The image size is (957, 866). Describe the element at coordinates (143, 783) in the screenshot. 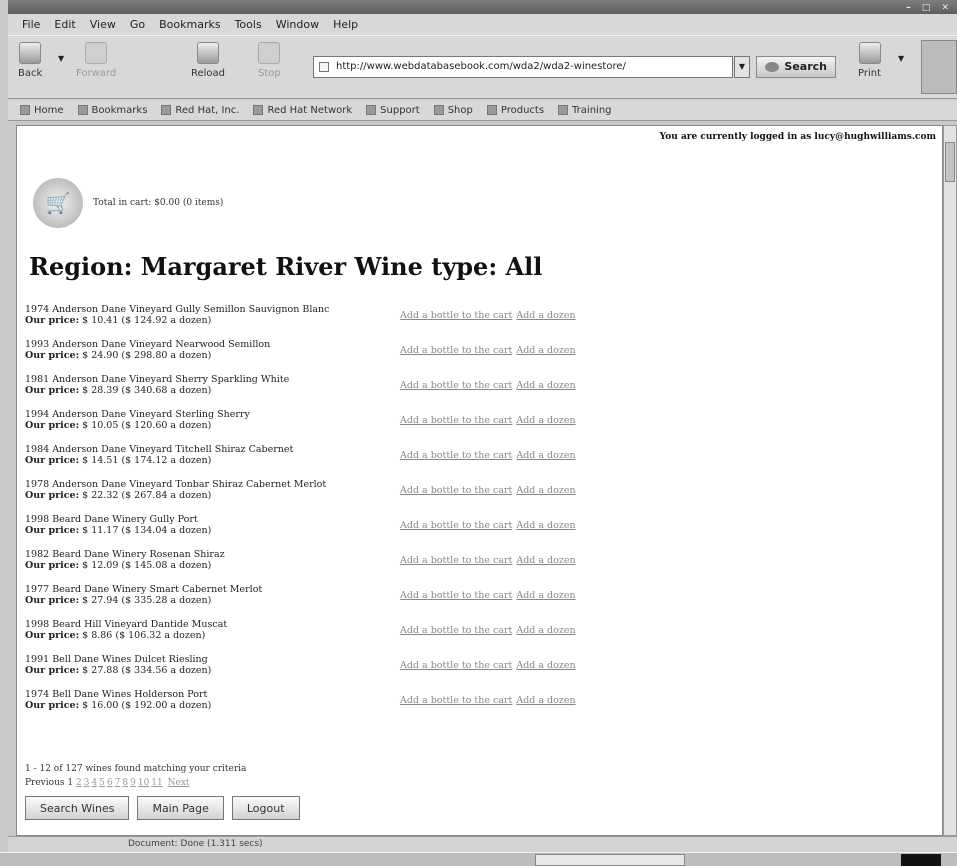

I see `page-link: 10` at that location.